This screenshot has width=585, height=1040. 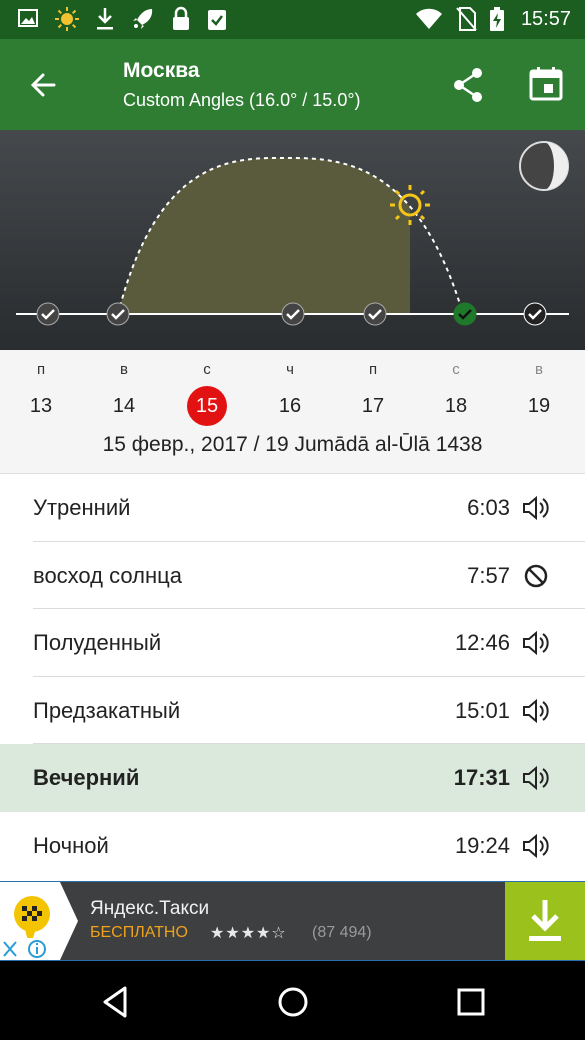 What do you see at coordinates (264, 235) in the screenshot?
I see `daylight-area` at bounding box center [264, 235].